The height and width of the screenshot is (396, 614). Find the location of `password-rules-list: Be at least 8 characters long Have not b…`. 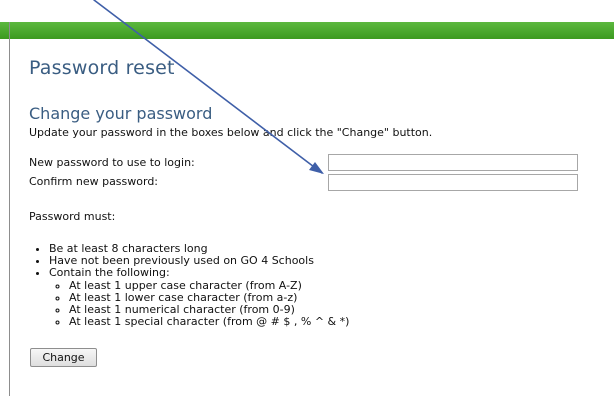

password-rules-list: Be at least 8 characters long Have not b… is located at coordinates (189, 285).